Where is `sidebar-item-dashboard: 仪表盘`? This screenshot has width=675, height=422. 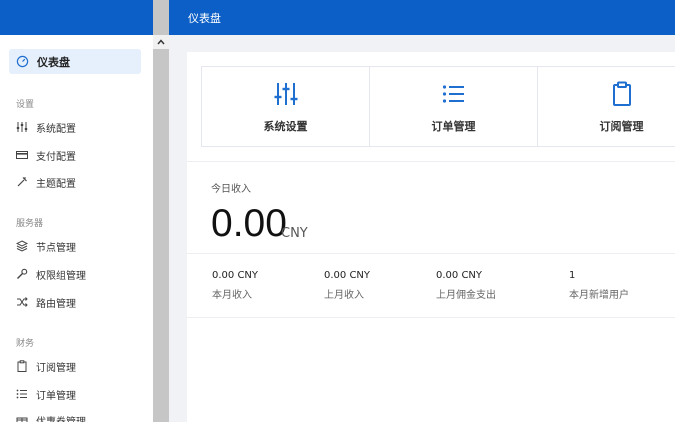 sidebar-item-dashboard: 仪表盘 is located at coordinates (75, 61).